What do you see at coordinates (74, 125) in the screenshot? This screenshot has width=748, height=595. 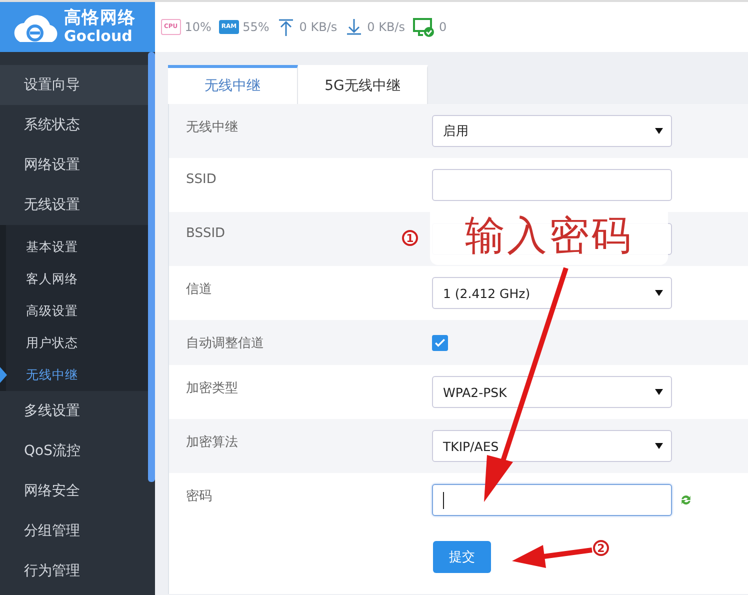 I see `sidebar-item: 系统状态` at bounding box center [74, 125].